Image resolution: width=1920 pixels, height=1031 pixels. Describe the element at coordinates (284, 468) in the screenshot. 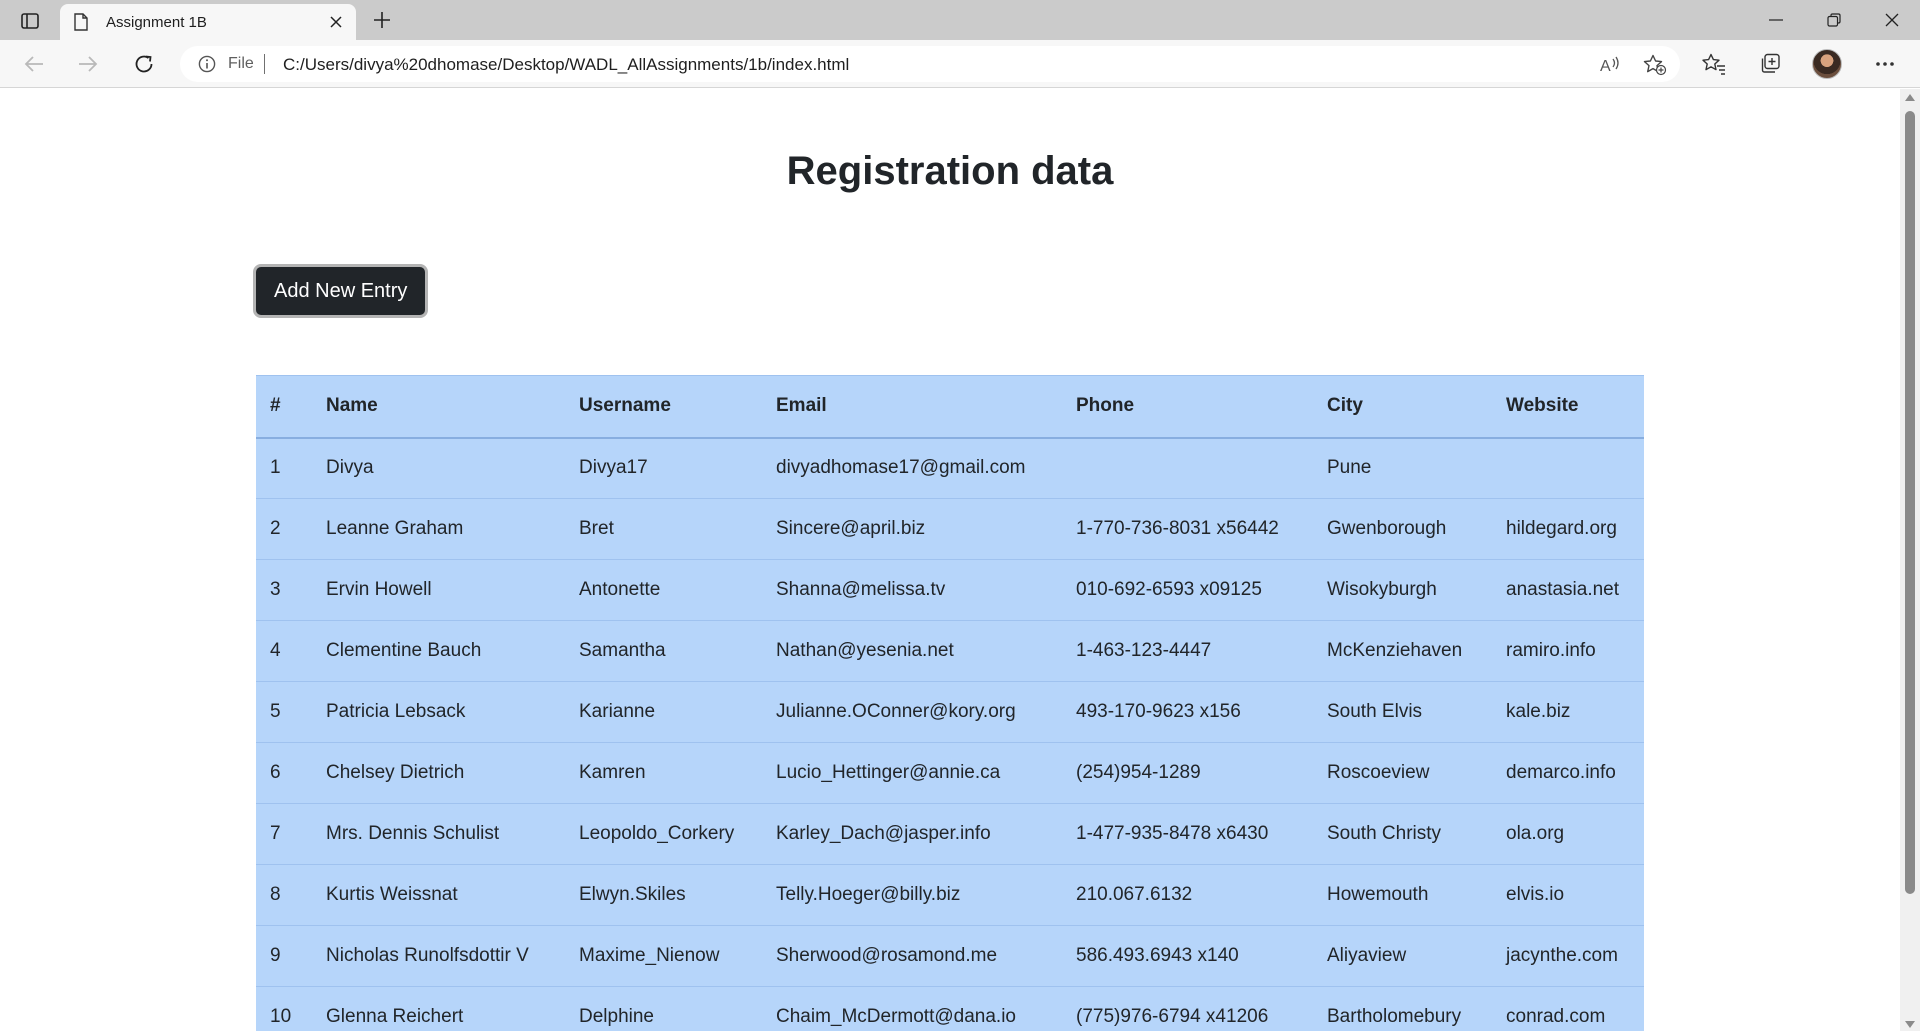

I see `table-cell: 1` at that location.